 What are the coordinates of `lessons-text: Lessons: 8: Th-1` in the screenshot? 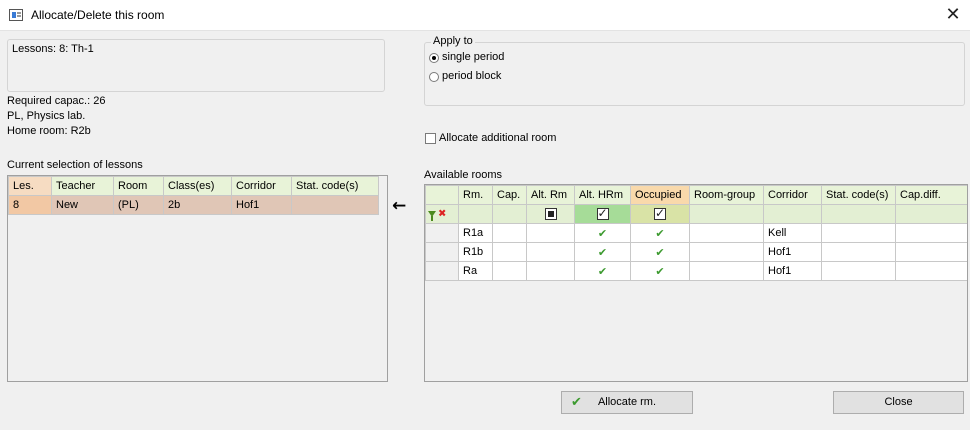 It's located at (53, 49).